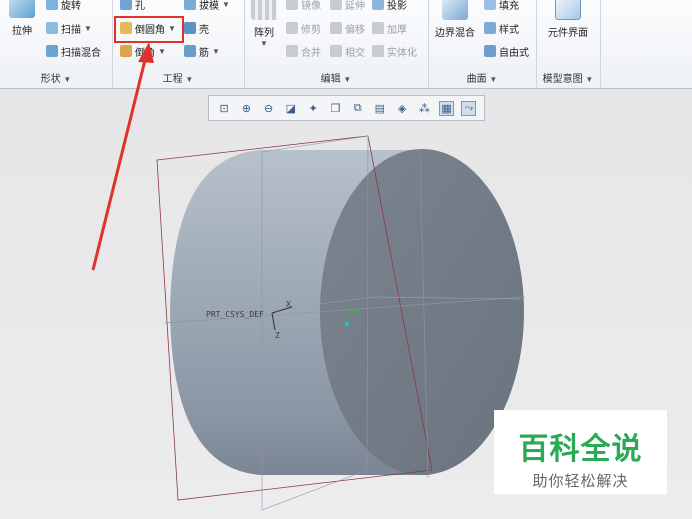  I want to click on view-toolbar: ⊡ ⊕ ⊖ ◪ ✦ ❒ ⧉ ▤ ◈ ⁂ ▦ ⤳, so click(346, 108).